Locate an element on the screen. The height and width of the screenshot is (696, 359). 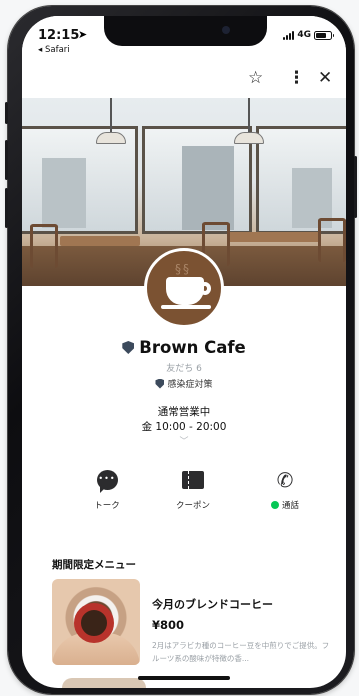
friend-count: 友だち 6 is located at coordinates (184, 369).